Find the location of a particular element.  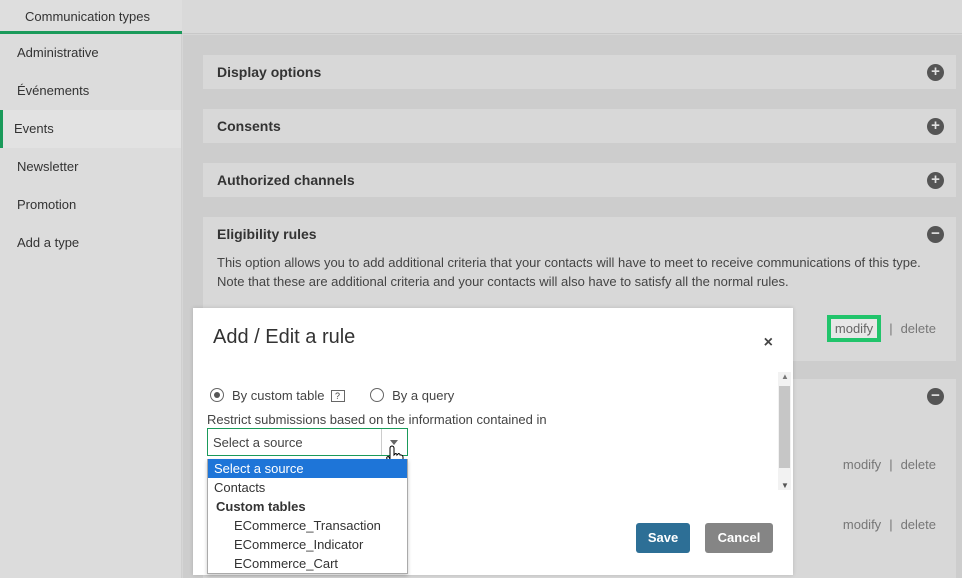

top-bar: Communication types is located at coordinates (481, 17).